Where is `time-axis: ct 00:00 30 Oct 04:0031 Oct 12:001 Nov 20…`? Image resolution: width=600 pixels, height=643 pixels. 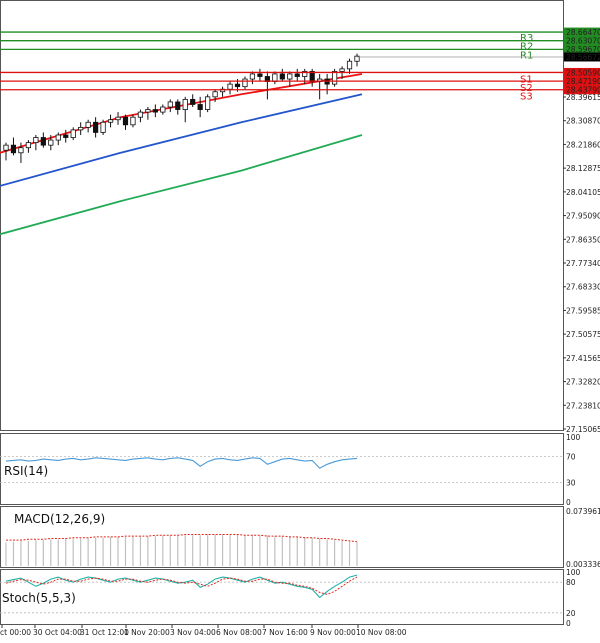
time-axis: ct 00:00 30 Oct 04:0031 Oct 12:001 Nov 20… is located at coordinates (203, 631).